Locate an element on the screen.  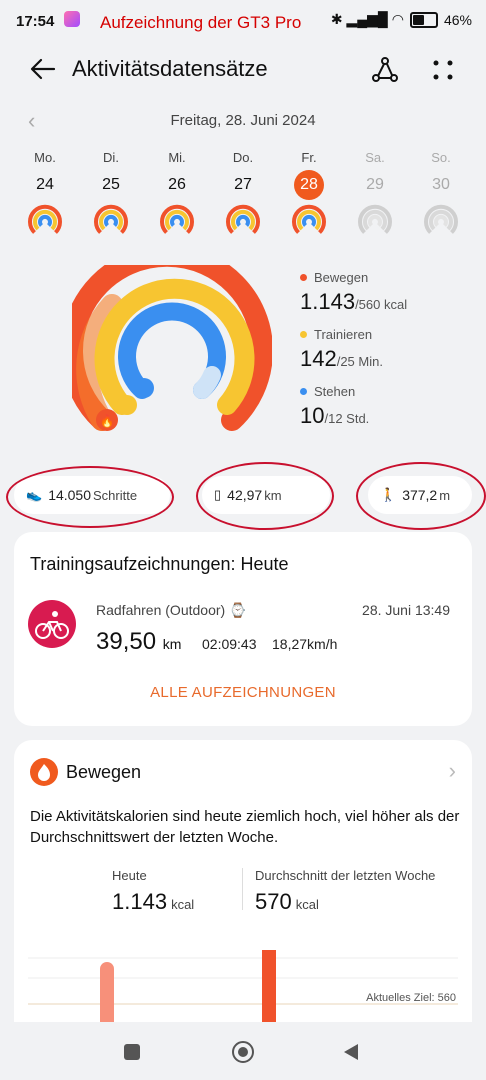
average-value: 570 is located at coordinates (273, 901).